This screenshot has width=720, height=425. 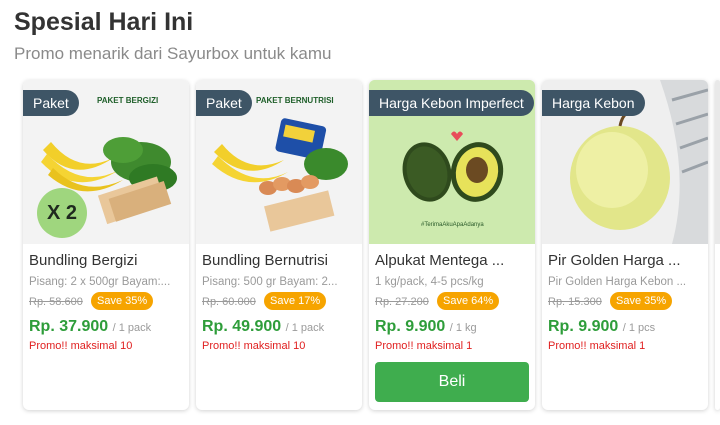 I want to click on price-row: Rp. 9.900 / 1 kg, so click(x=426, y=327).